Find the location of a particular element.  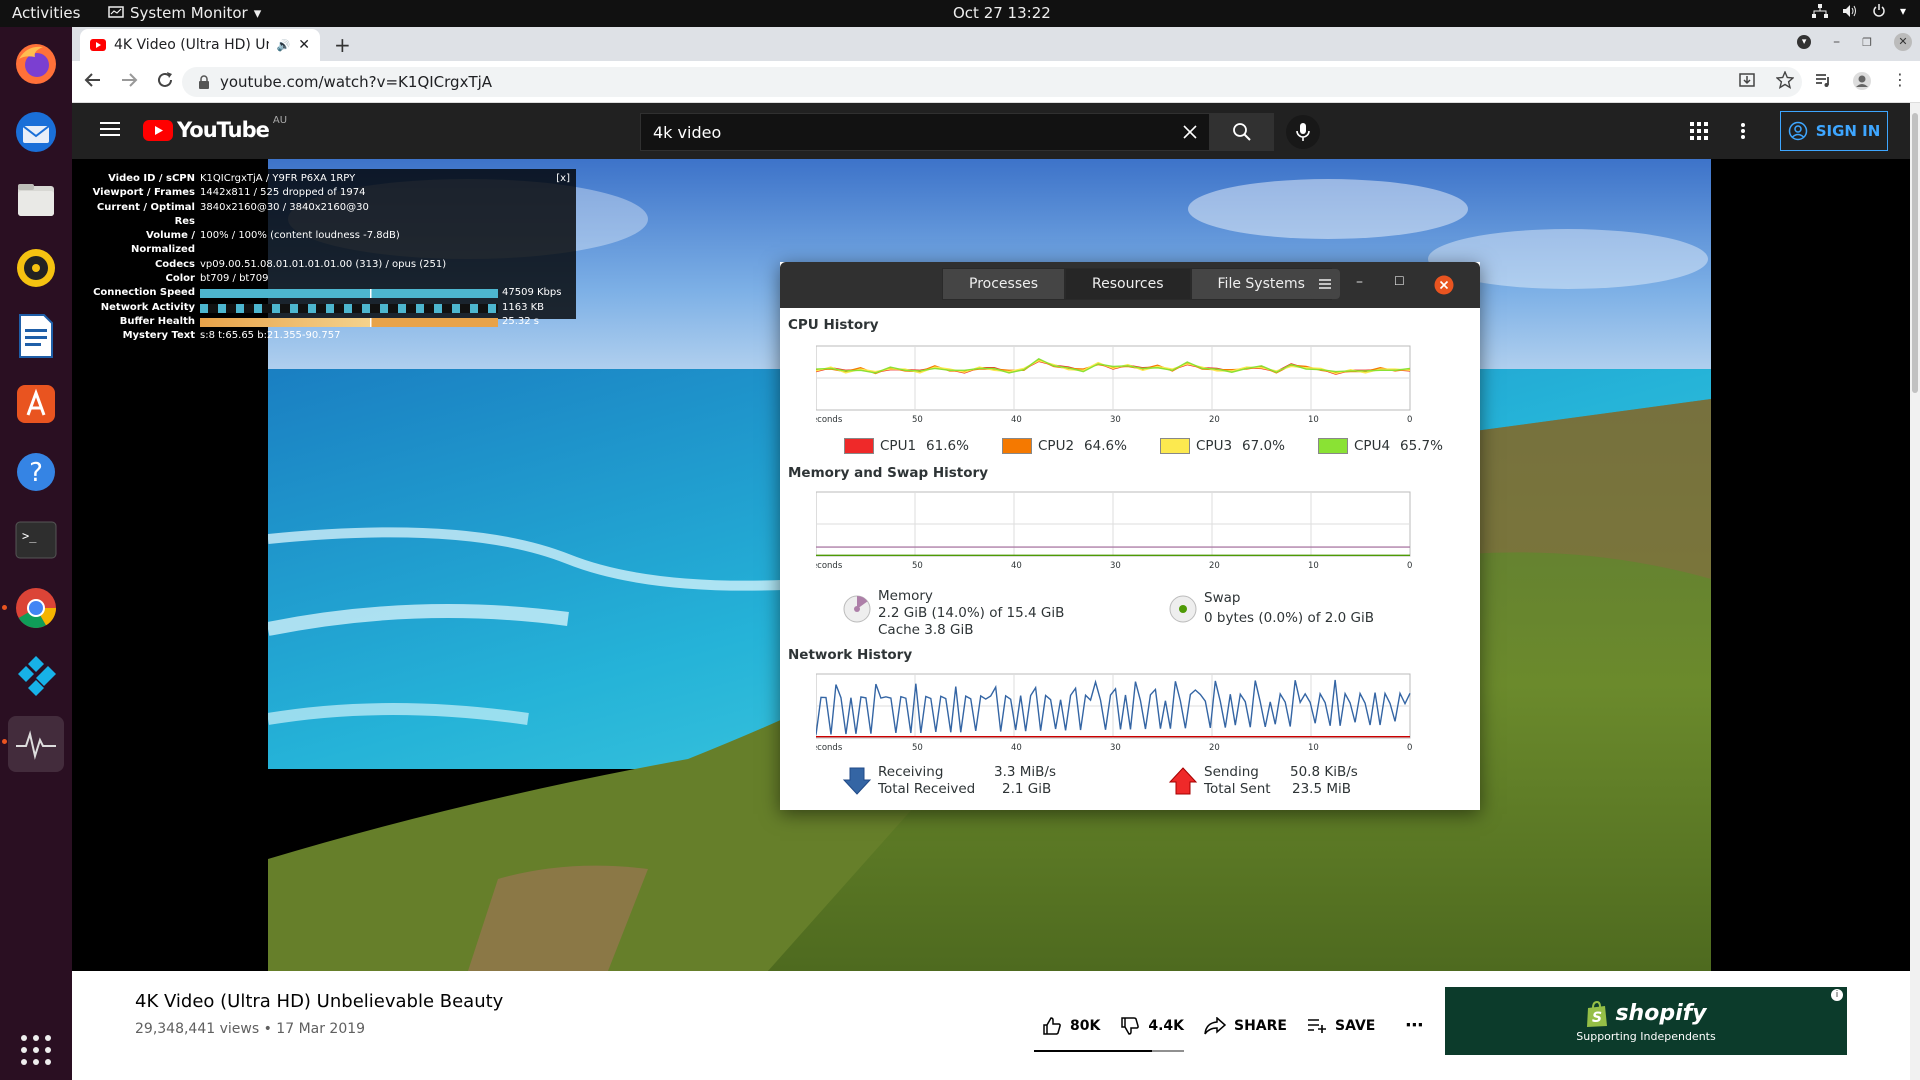

dock-terminal: >_ is located at coordinates (36, 540).